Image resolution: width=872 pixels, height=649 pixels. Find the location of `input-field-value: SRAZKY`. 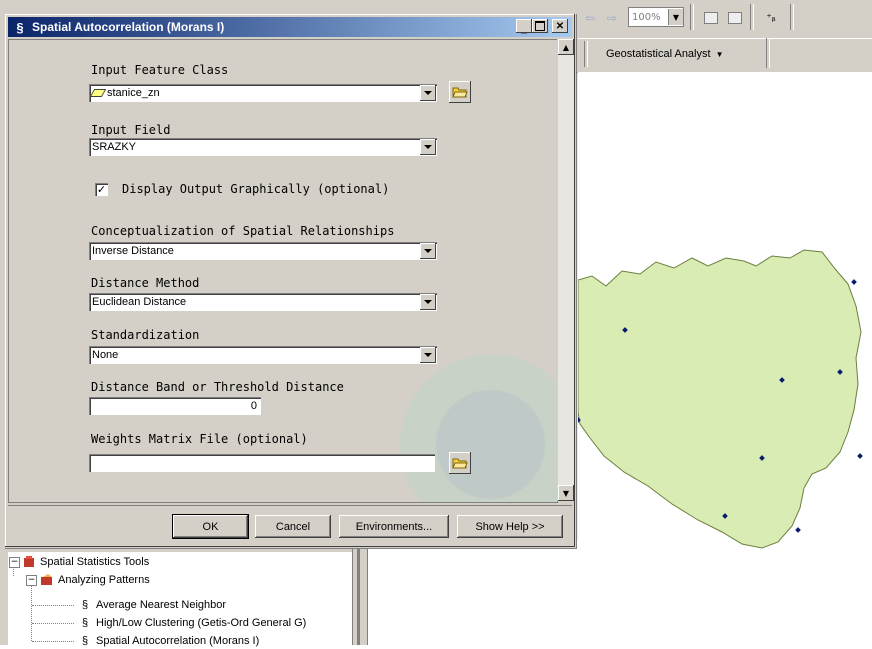

input-field-value: SRAZKY is located at coordinates (114, 147).